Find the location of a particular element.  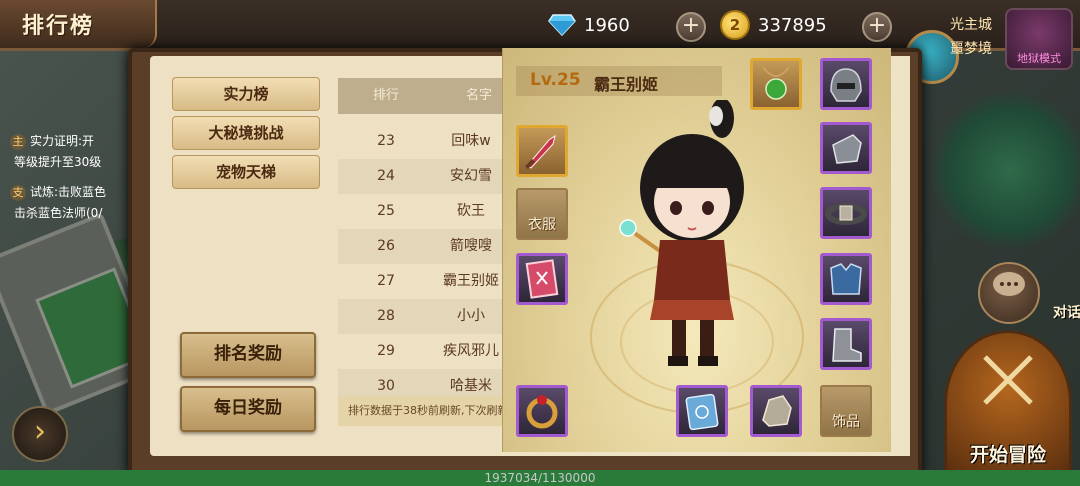

back-arrow-button: › is located at coordinates (40, 434).